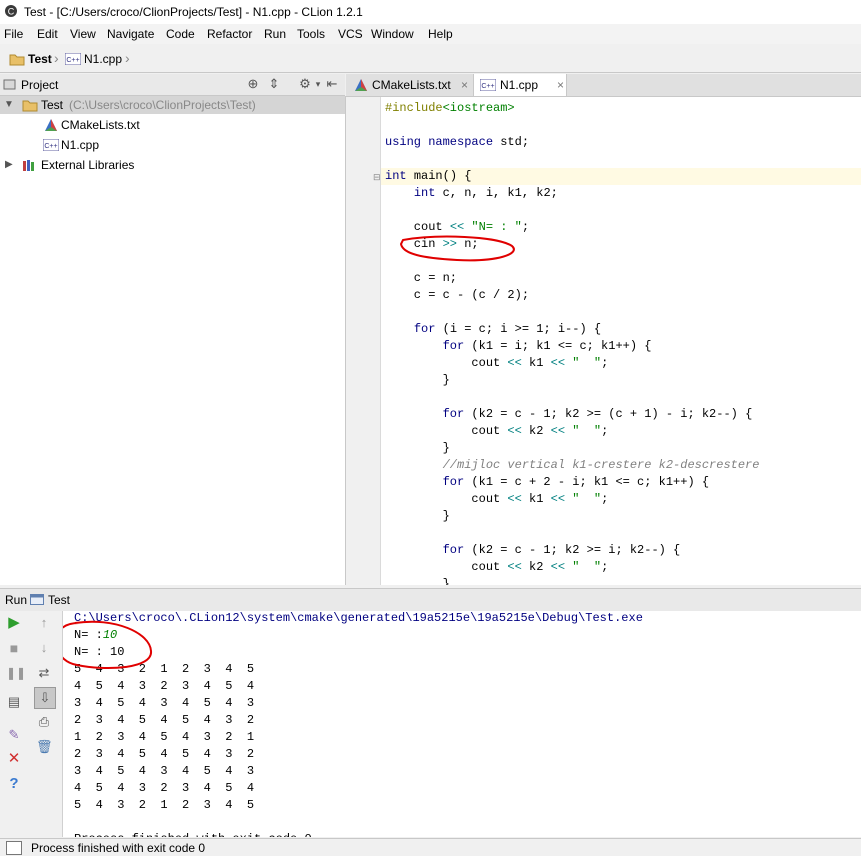 This screenshot has height=856, width=861. Describe the element at coordinates (164, 788) in the screenshot. I see `console-line: 4 5 4 3 2 3 4 5 4` at that location.